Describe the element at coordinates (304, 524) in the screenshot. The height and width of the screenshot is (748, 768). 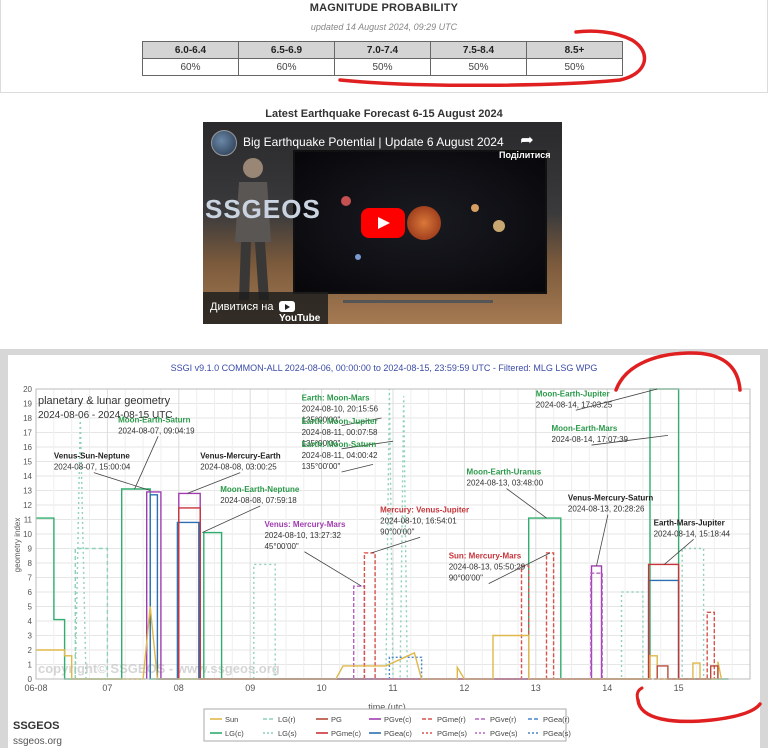
I see `annotation-title: Venus: Mercury-Mars` at that location.